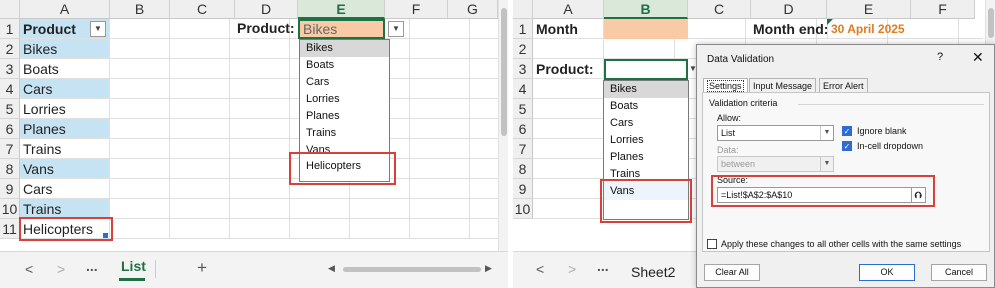 This screenshot has width=995, height=288. I want to click on table-cell: Helicopters, so click(65, 229).